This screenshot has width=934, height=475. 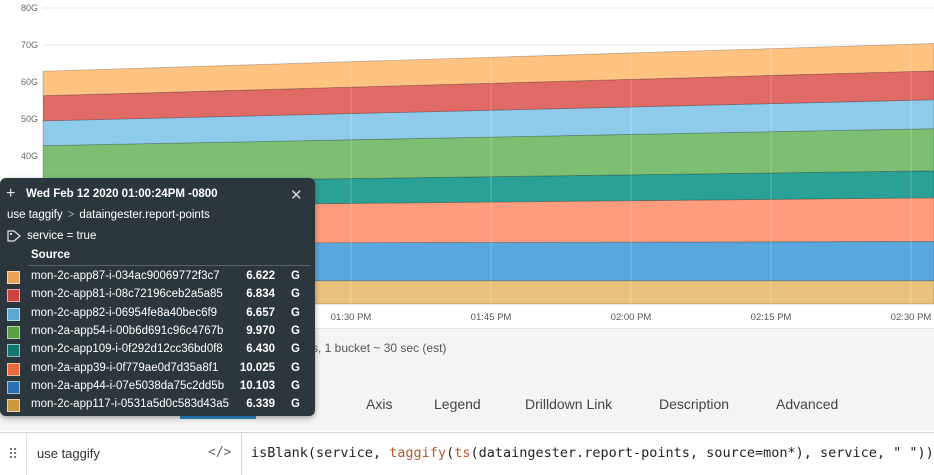 I want to click on x-tick-label: 01:45 PM, so click(x=491, y=317).